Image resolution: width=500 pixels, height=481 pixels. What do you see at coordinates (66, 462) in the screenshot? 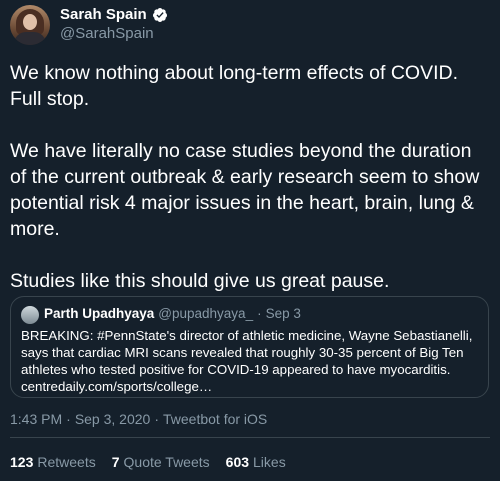
I see `retweets-label: Retweets` at bounding box center [66, 462].